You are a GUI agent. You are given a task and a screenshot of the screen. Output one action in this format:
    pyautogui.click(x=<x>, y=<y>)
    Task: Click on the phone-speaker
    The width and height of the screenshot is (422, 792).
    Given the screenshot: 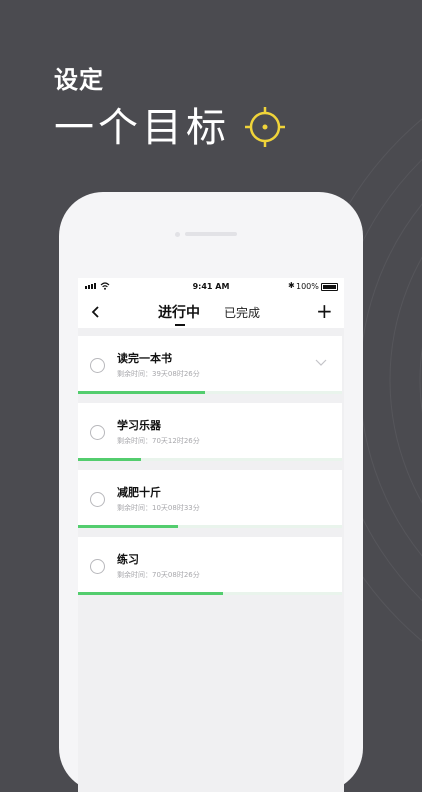 What is the action you would take?
    pyautogui.click(x=211, y=234)
    